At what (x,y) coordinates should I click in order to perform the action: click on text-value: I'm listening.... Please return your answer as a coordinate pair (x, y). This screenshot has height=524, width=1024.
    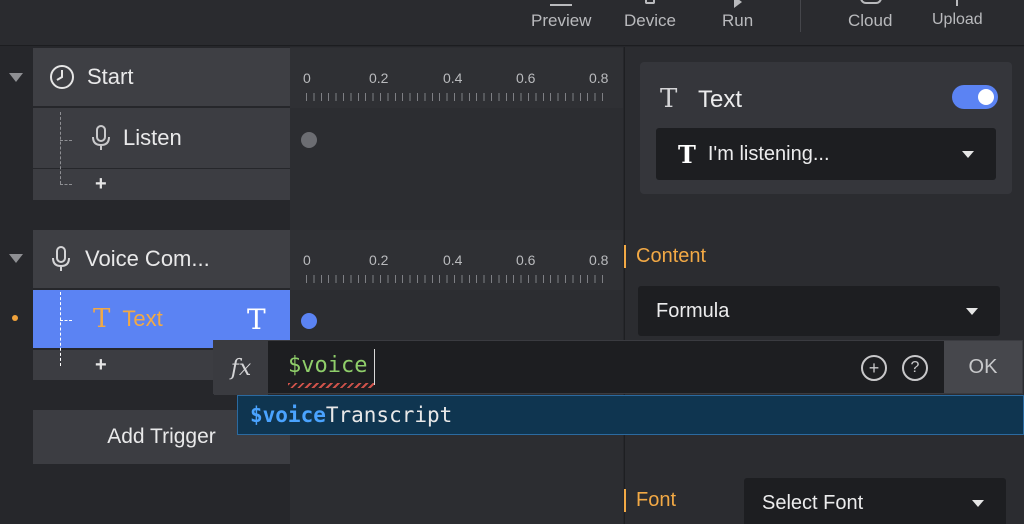
    Looking at the image, I should click on (768, 153).